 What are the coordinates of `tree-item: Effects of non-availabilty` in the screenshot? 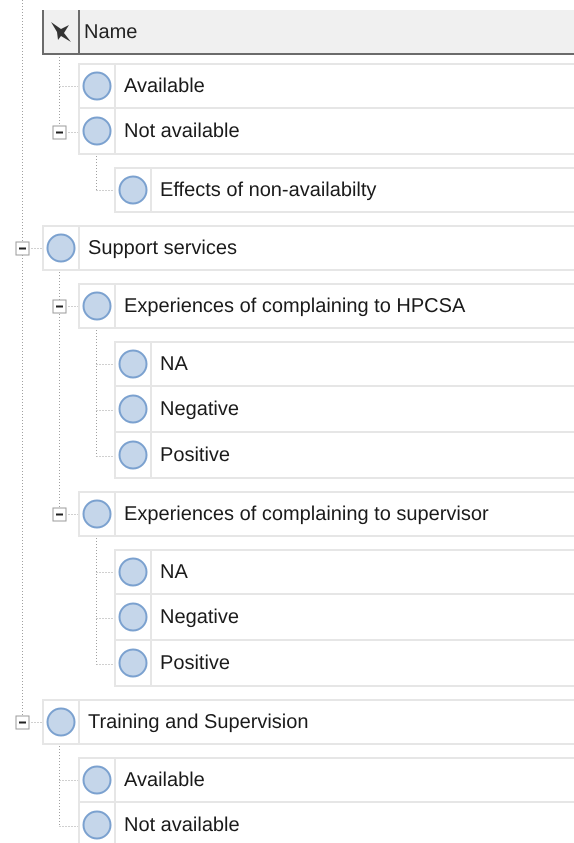 It's located at (344, 190).